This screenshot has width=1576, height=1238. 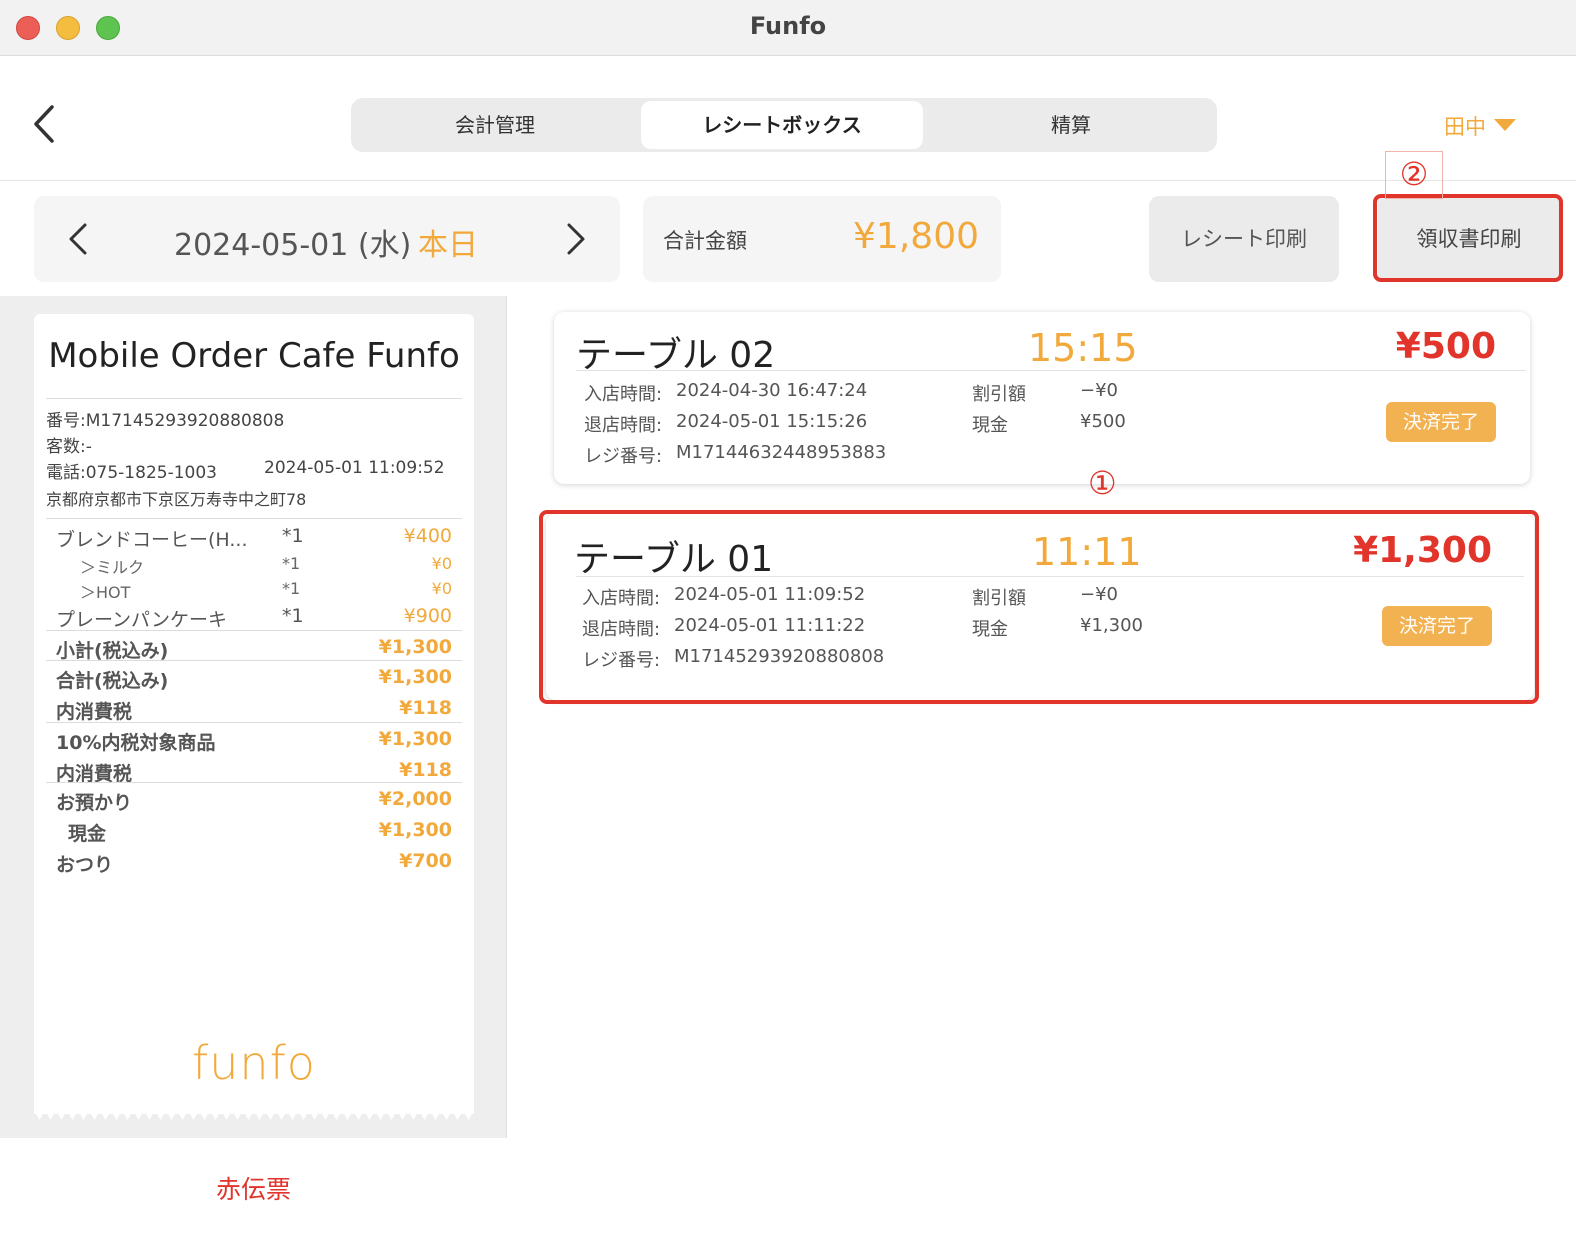 I want to click on register-number: M17144632448953883, so click(x=781, y=452).